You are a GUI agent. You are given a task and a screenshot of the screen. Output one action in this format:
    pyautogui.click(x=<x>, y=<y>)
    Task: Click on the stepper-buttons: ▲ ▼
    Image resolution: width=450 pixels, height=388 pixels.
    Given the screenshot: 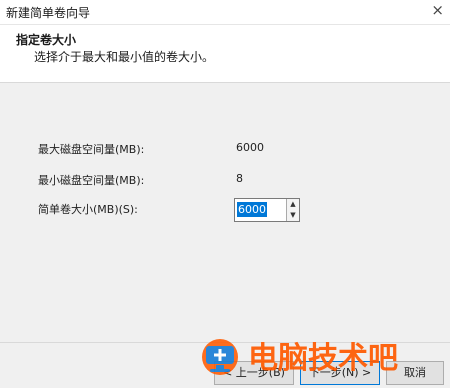 What is the action you would take?
    pyautogui.click(x=292, y=210)
    